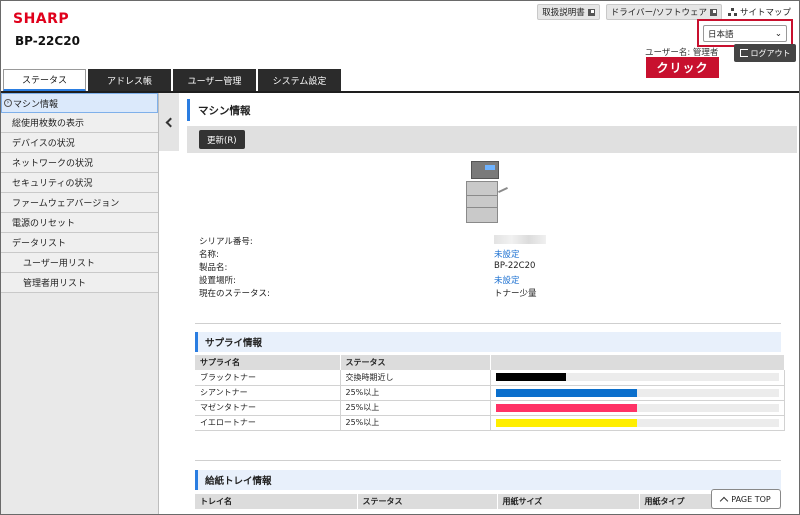  Describe the element at coordinates (53, 164) in the screenshot. I see `sidebar-item-label: ネットワークの状況` at that location.